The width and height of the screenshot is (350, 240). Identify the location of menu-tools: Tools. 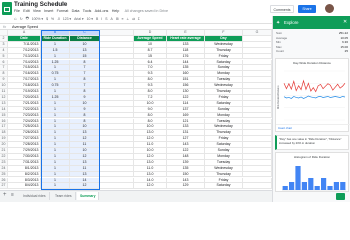
(87, 12).